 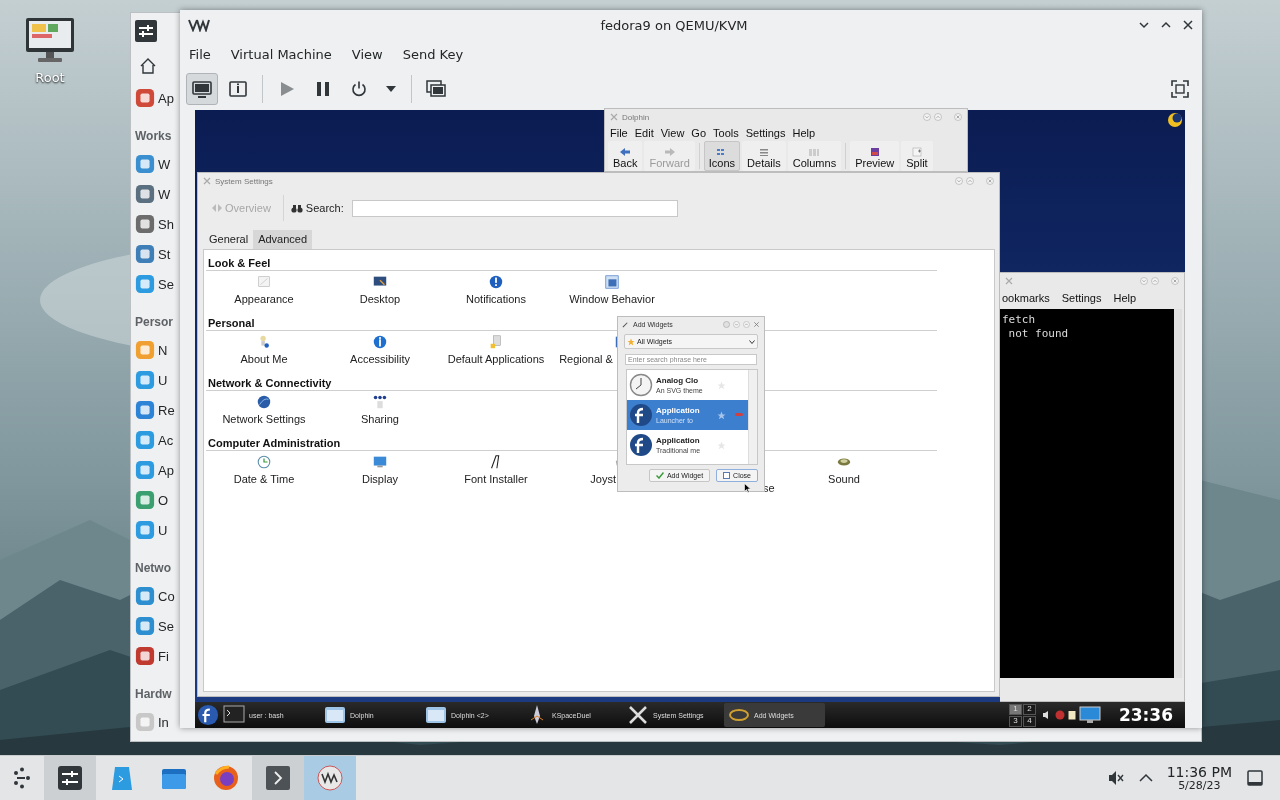 What do you see at coordinates (722, 156) in the screenshot?
I see `toolbar-button: Icons` at bounding box center [722, 156].